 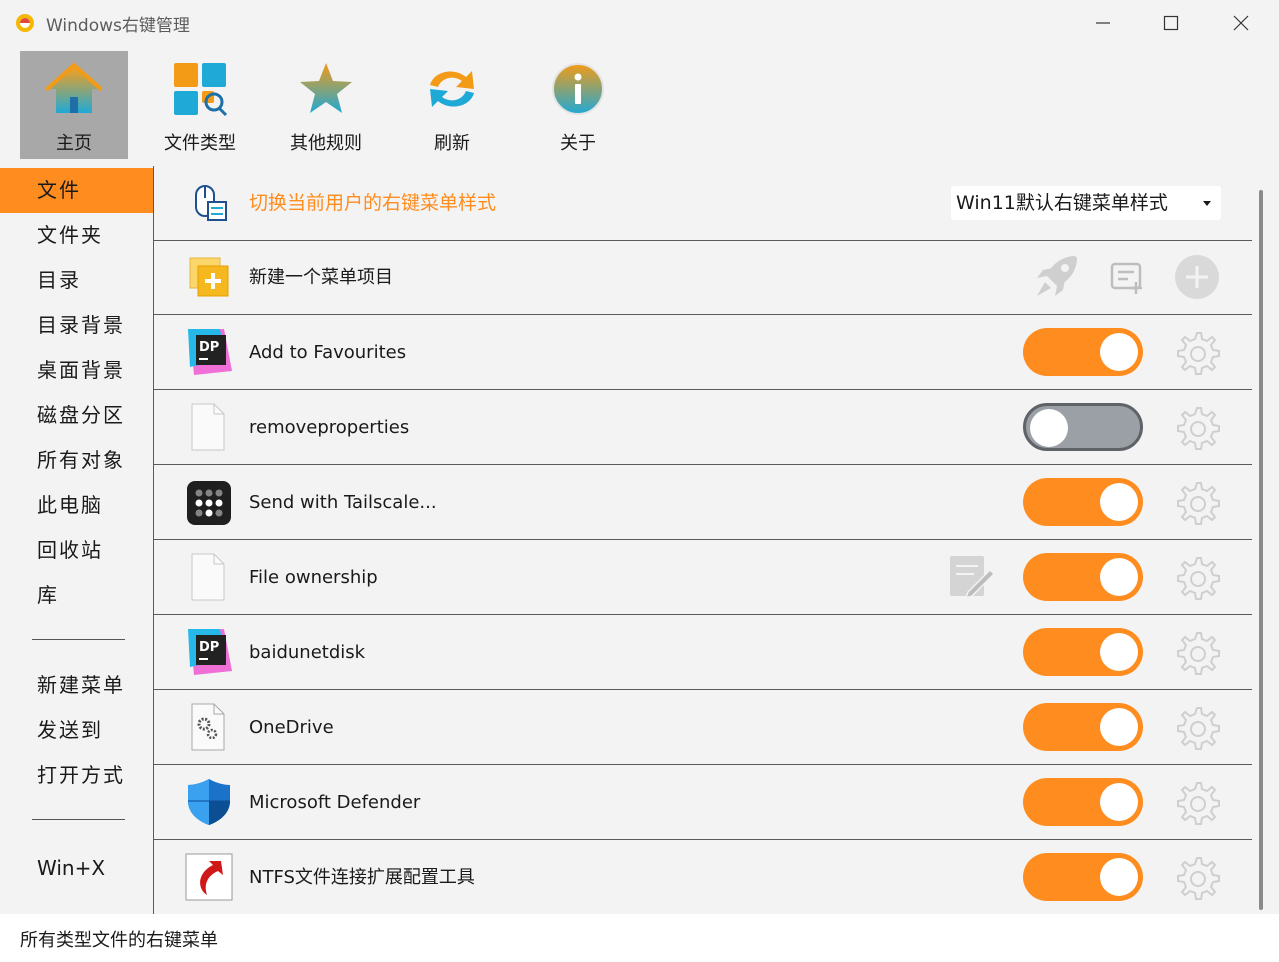 I want to click on menu-item-label: Microsoft Defender, so click(x=335, y=802).